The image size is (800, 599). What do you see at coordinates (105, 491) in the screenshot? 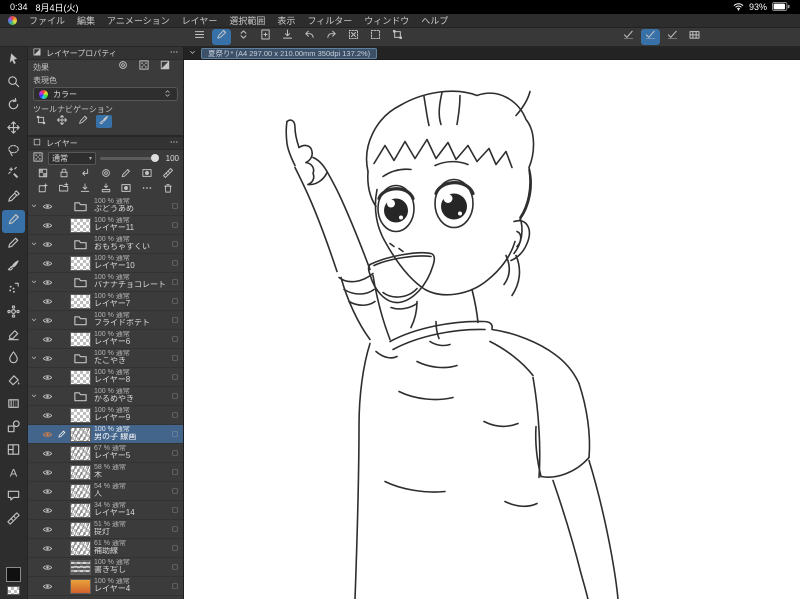
I see `layer-row: 54 % 通常人` at bounding box center [105, 491].